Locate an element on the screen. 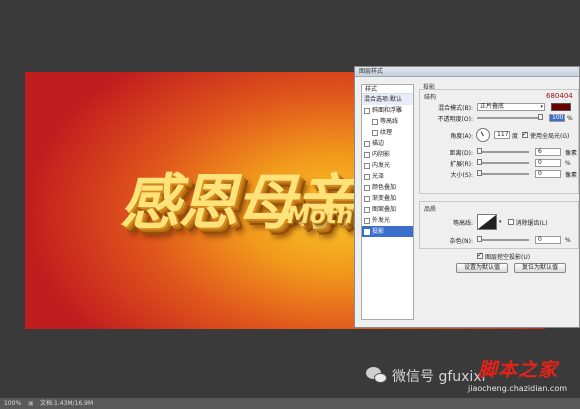 Image resolution: width=580 pixels, height=409 pixels. color-hex-label: 680404 is located at coordinates (559, 96).